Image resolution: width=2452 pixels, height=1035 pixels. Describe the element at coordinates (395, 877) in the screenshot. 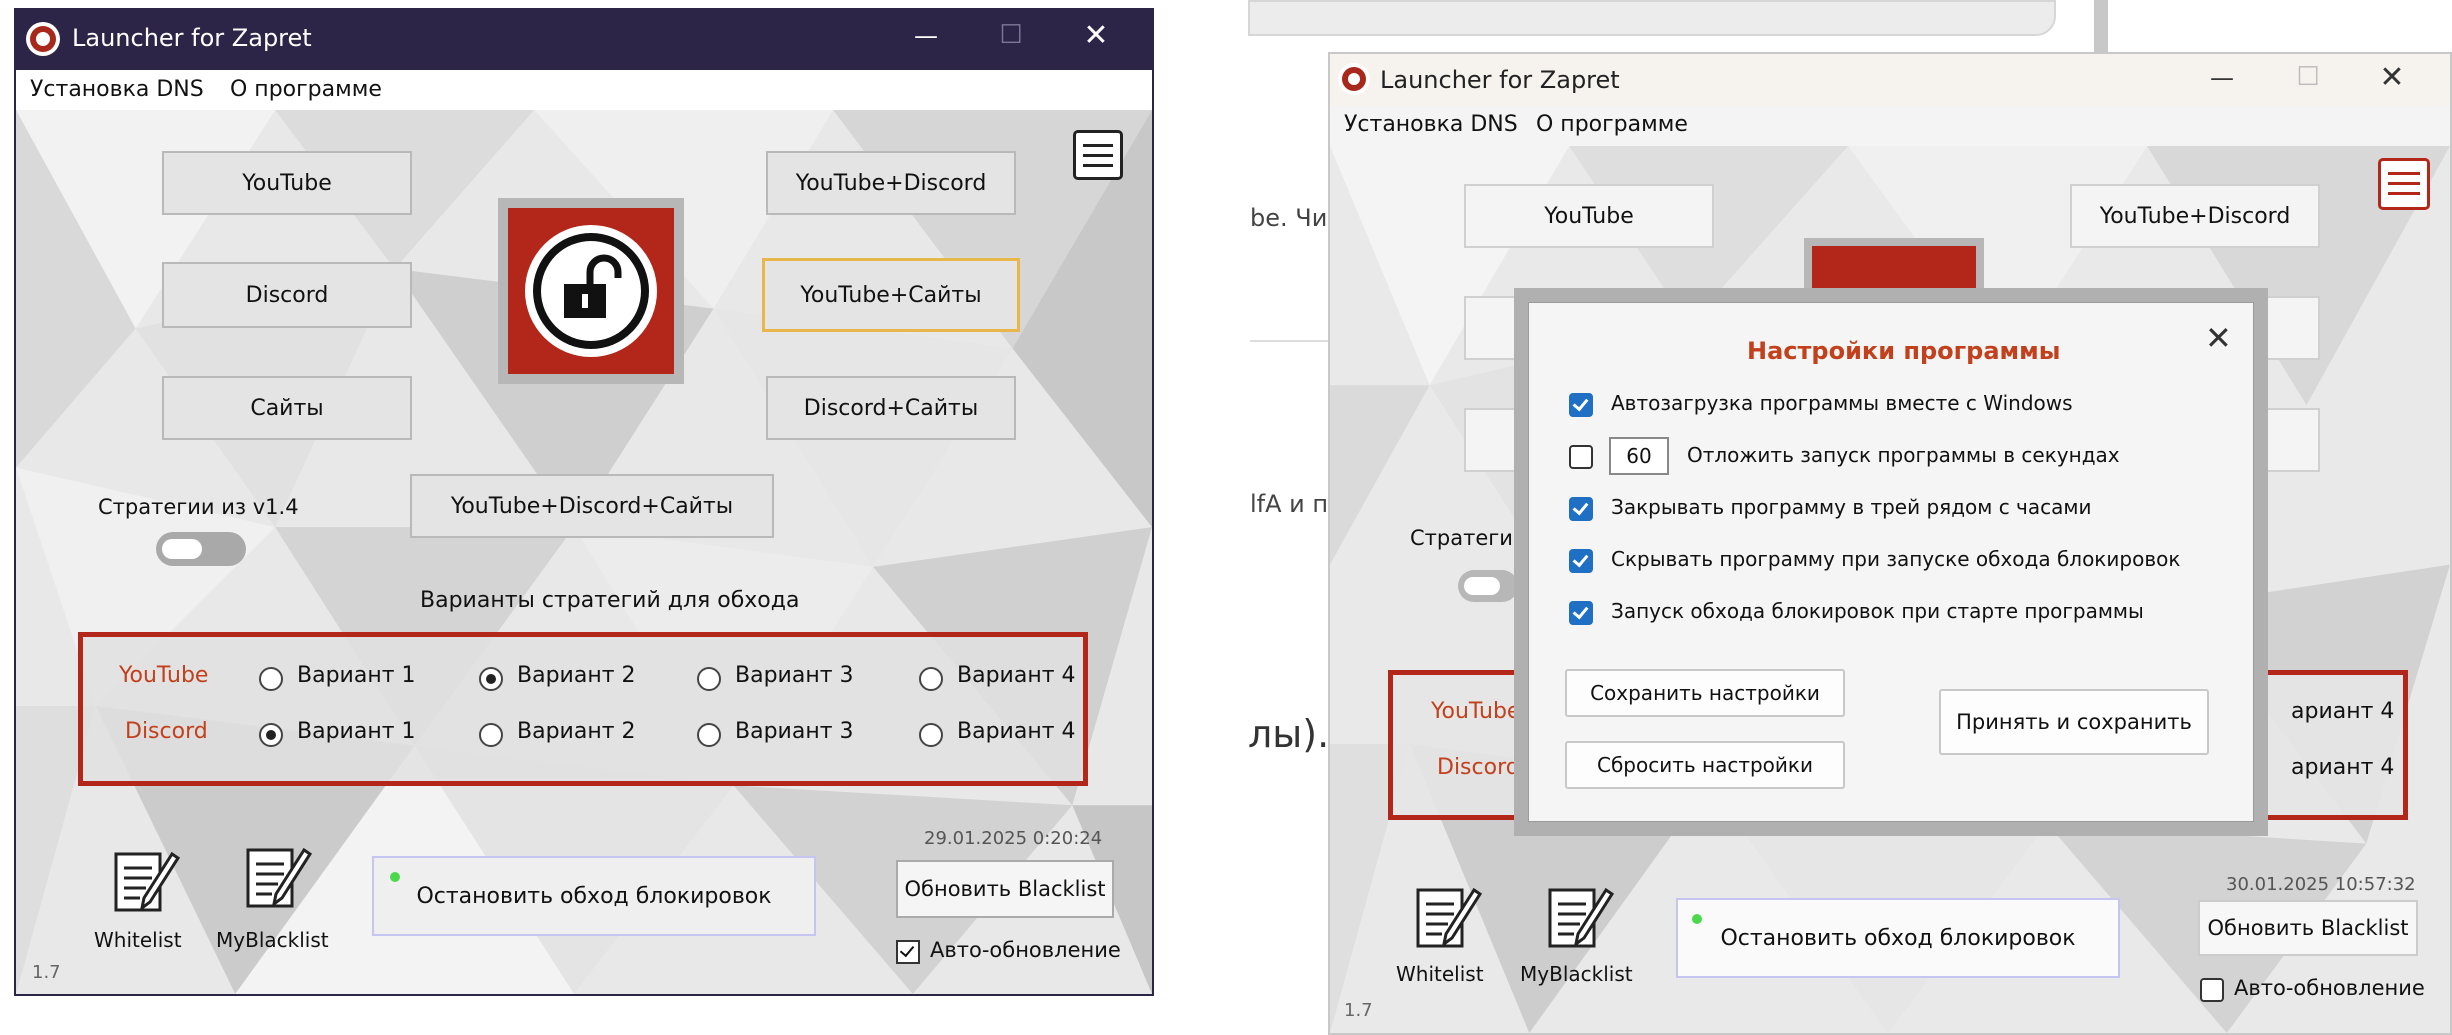

I see `status-indicator` at that location.